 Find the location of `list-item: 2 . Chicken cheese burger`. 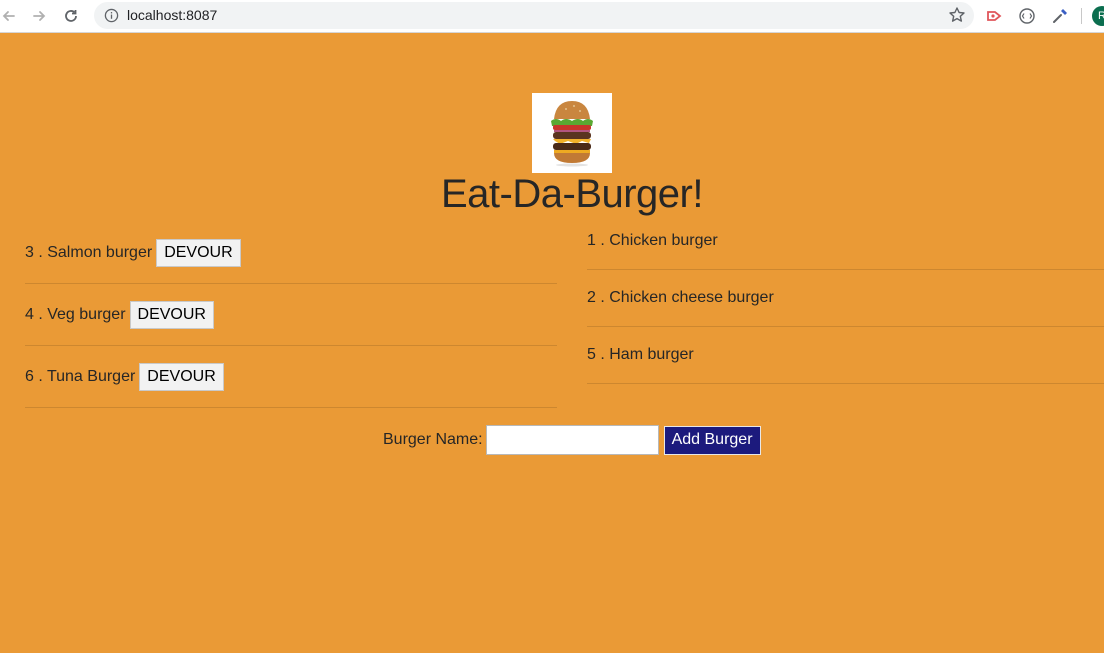

list-item: 2 . Chicken cheese burger is located at coordinates (845, 298).